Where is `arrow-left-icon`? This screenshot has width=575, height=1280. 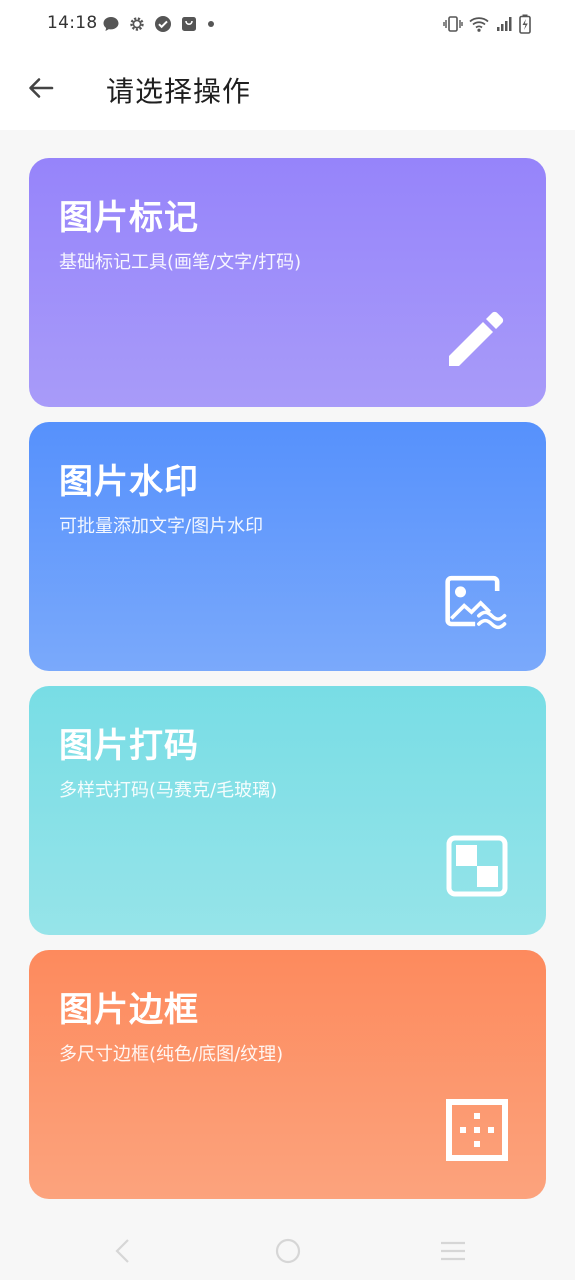 arrow-left-icon is located at coordinates (41, 90).